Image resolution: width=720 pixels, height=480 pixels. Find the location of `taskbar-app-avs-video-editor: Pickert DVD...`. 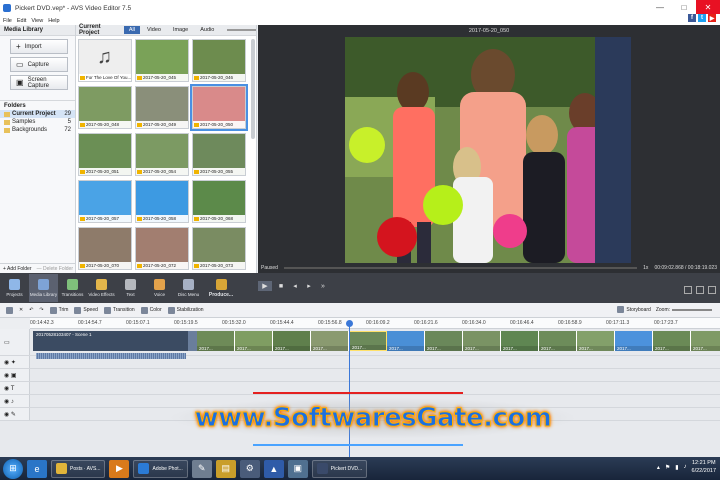

taskbar-app-avs-video-editor: Pickert DVD... is located at coordinates (339, 468).